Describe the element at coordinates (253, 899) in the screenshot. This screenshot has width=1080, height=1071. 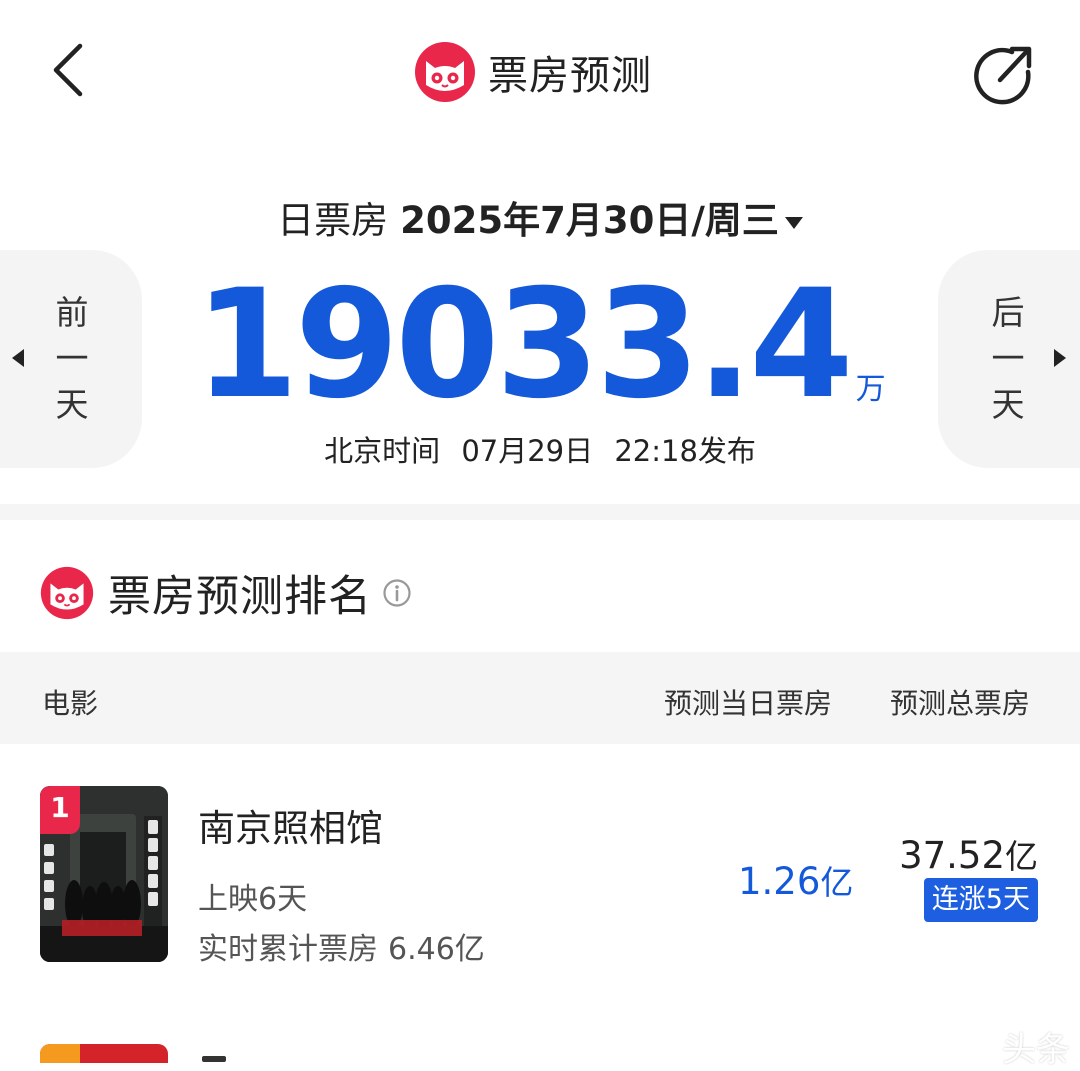
I see `days-released: 上映6天` at that location.